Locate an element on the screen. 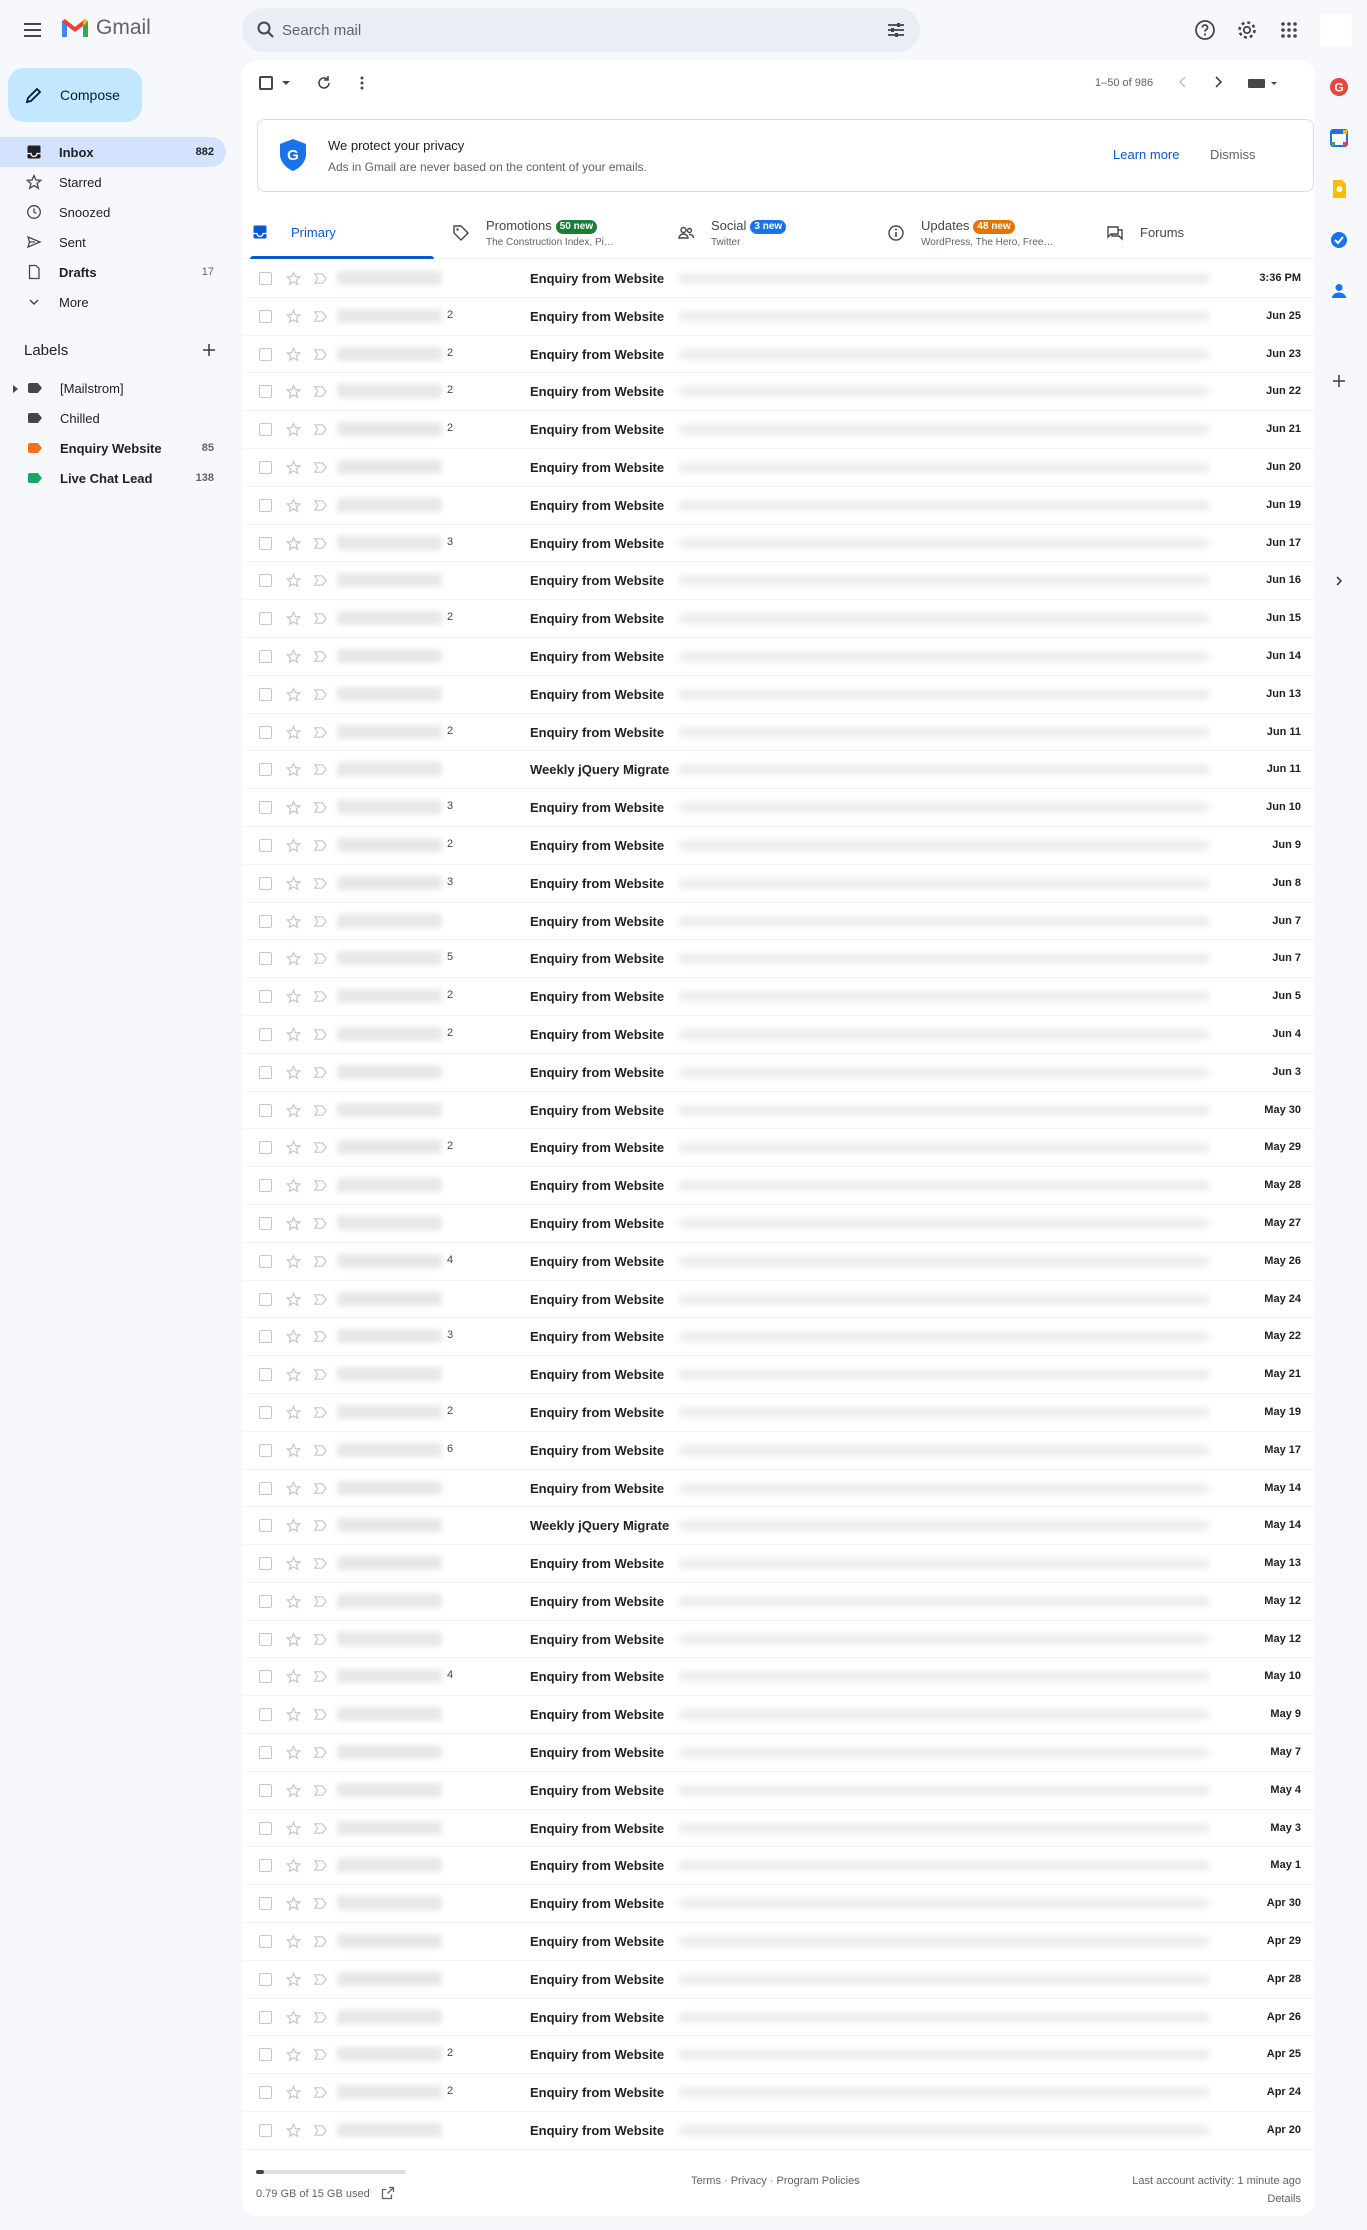  email-row: Enquiry from Website May 7 is located at coordinates (778, 1753).